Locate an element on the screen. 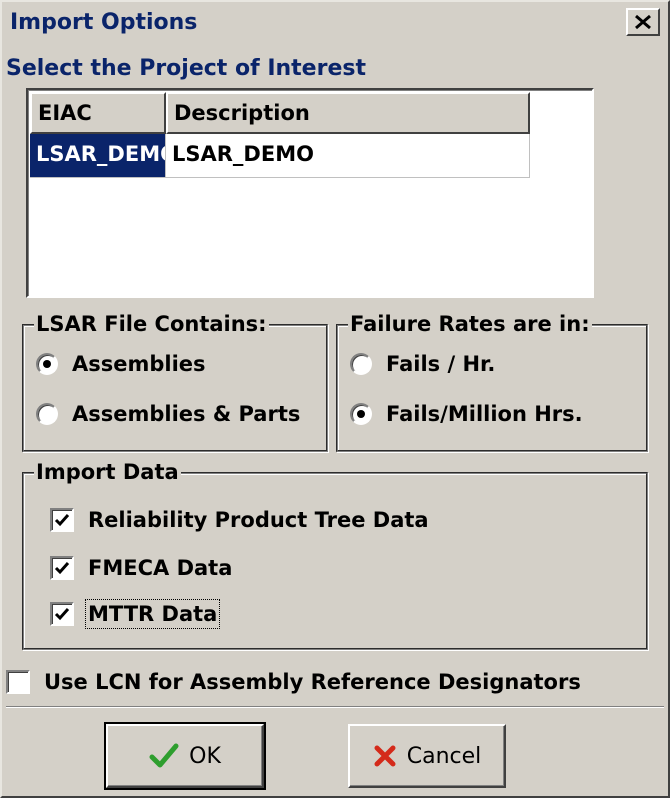 The height and width of the screenshot is (798, 670). column-header-description: Description is located at coordinates (348, 113).